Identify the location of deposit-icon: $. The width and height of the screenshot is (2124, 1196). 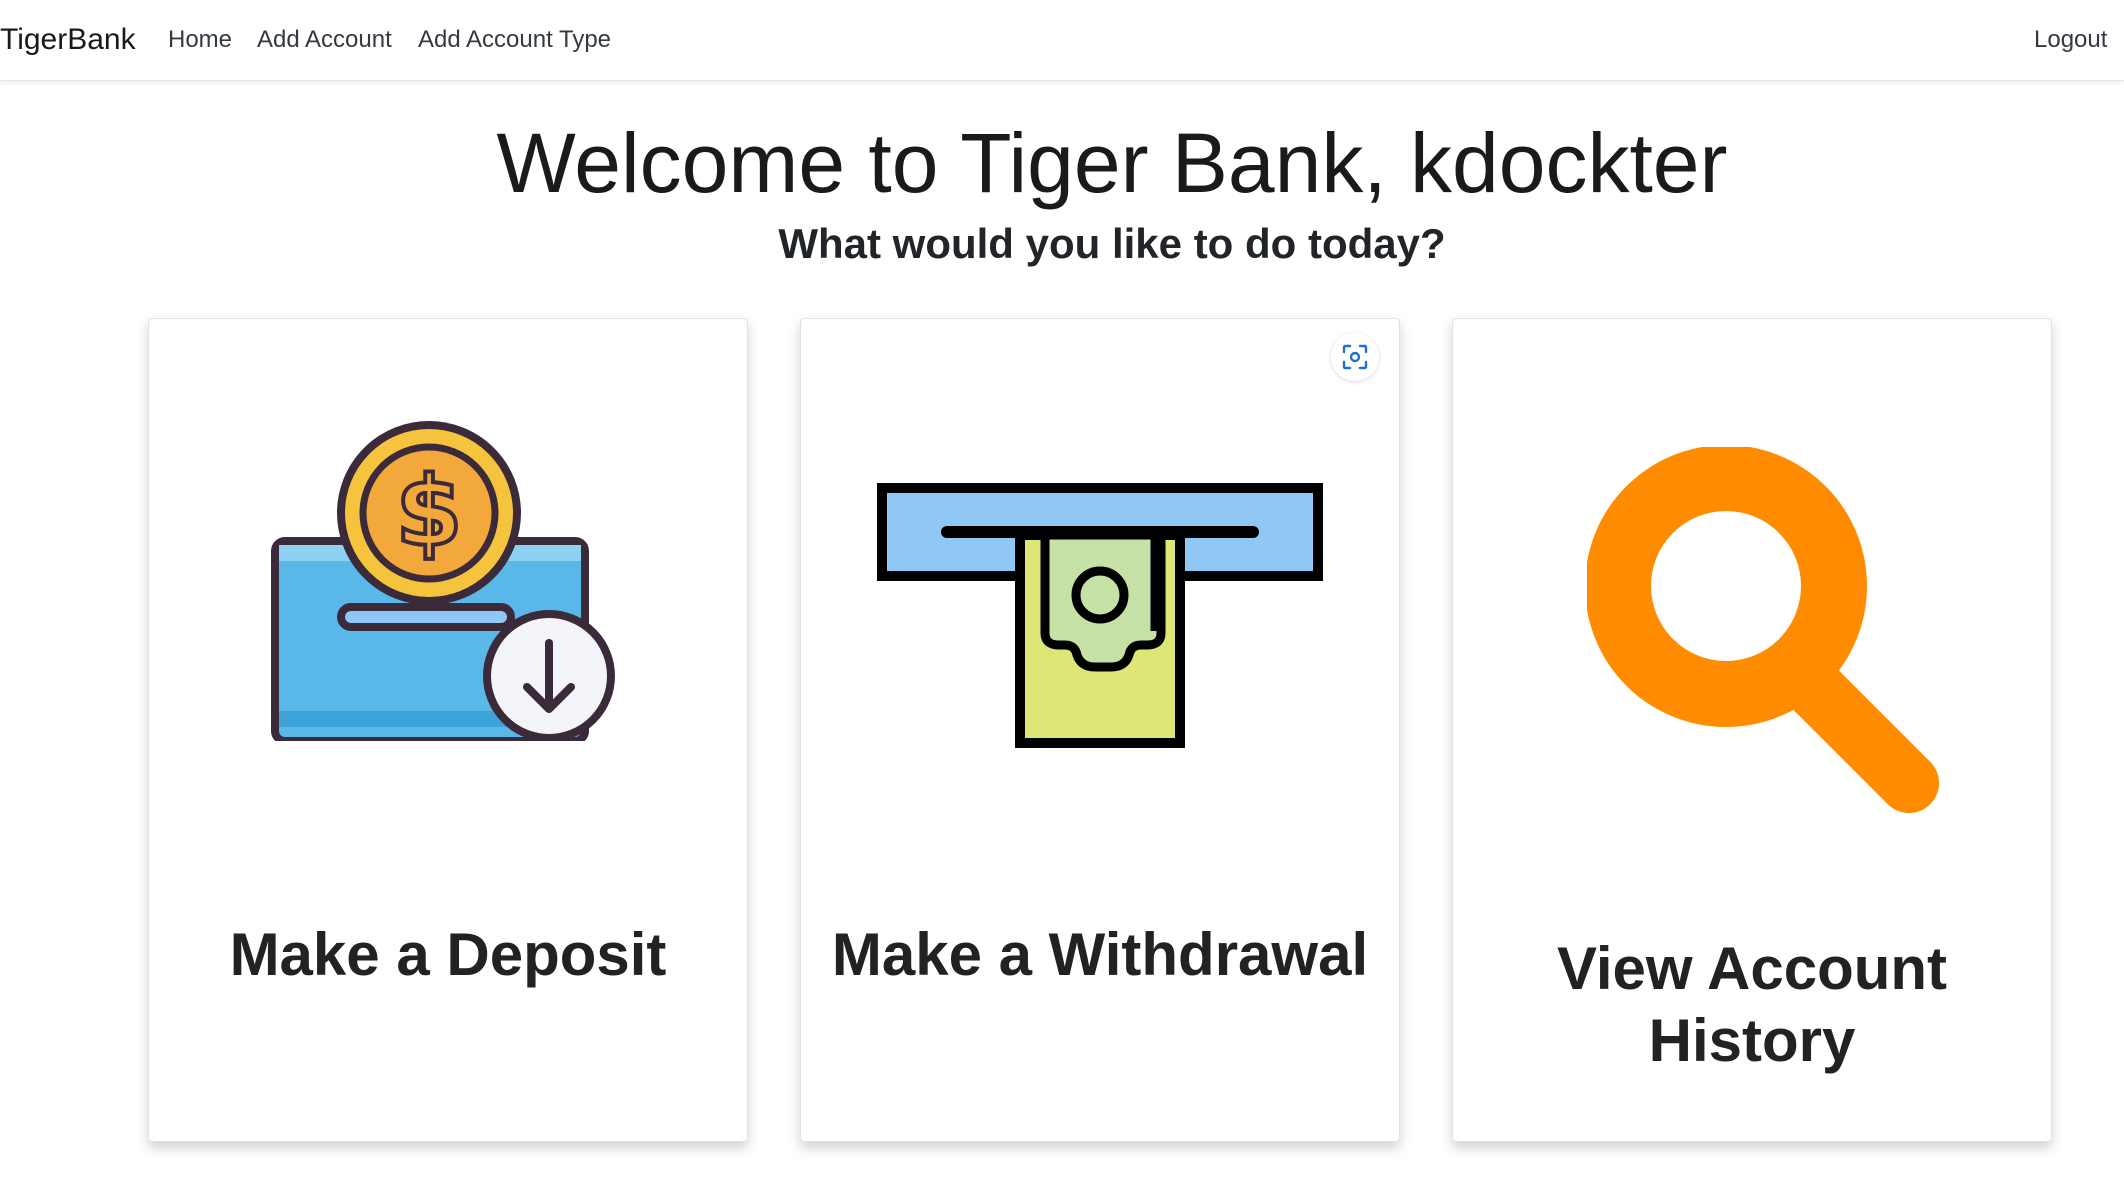
(443, 581).